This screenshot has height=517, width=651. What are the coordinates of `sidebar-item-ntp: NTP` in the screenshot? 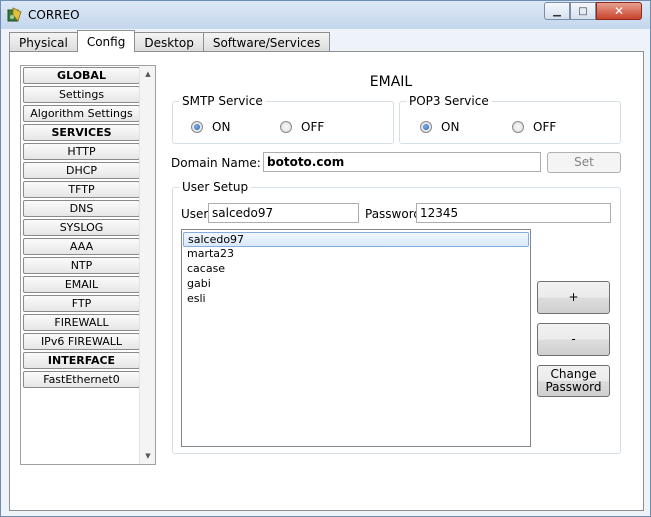 It's located at (81, 265).